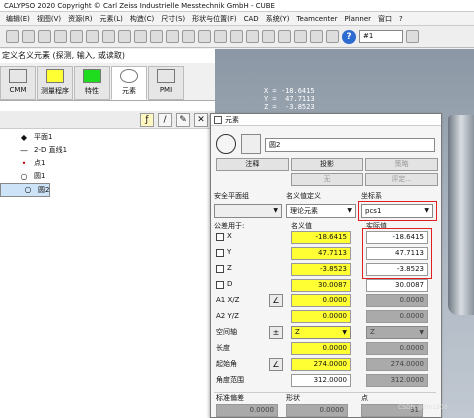  What do you see at coordinates (220, 253) in the screenshot?
I see `tolerance-checkbox-y` at bounding box center [220, 253].